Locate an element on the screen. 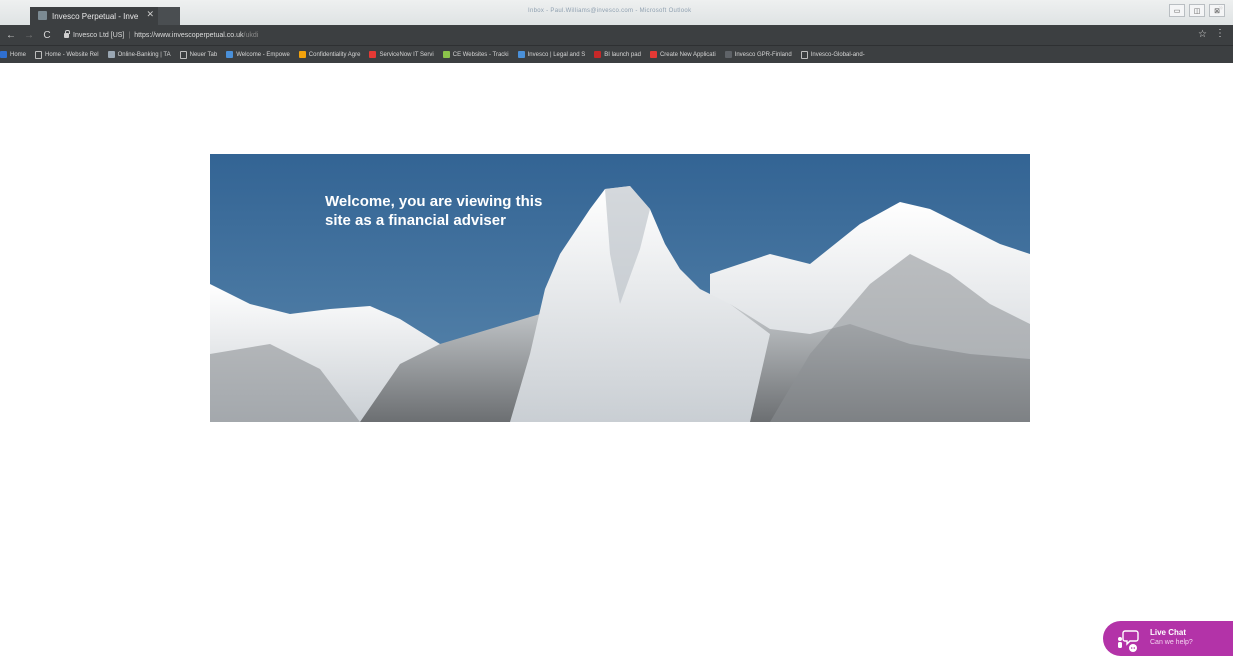  back-arrow-icon: ← is located at coordinates (11, 35).